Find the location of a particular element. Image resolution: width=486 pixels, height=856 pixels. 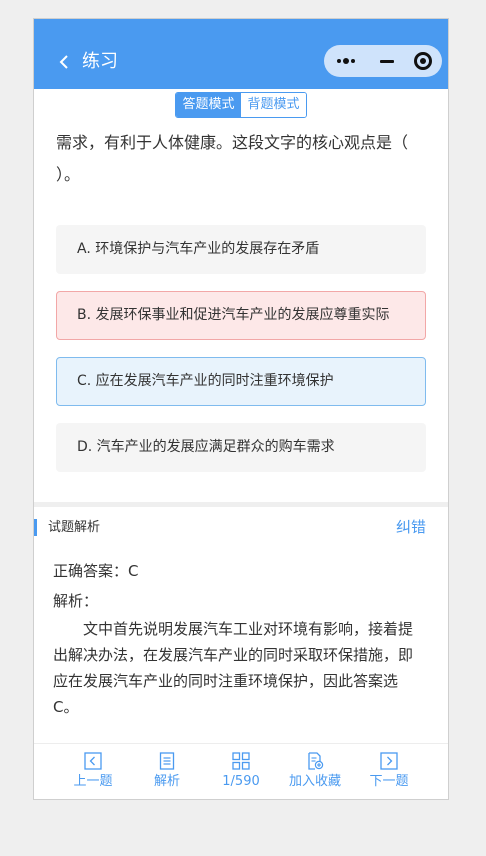

chevron-left-icon is located at coordinates (63, 62).